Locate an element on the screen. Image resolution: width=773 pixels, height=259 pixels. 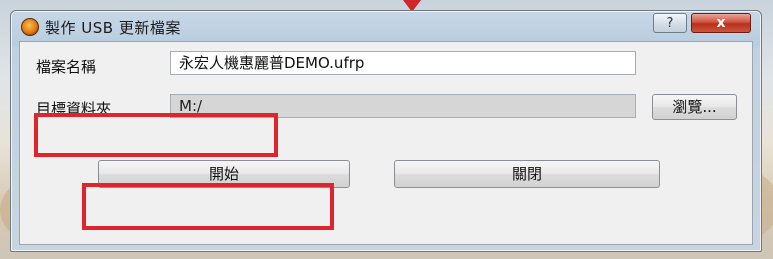
close-window-button: x is located at coordinates (721, 23).